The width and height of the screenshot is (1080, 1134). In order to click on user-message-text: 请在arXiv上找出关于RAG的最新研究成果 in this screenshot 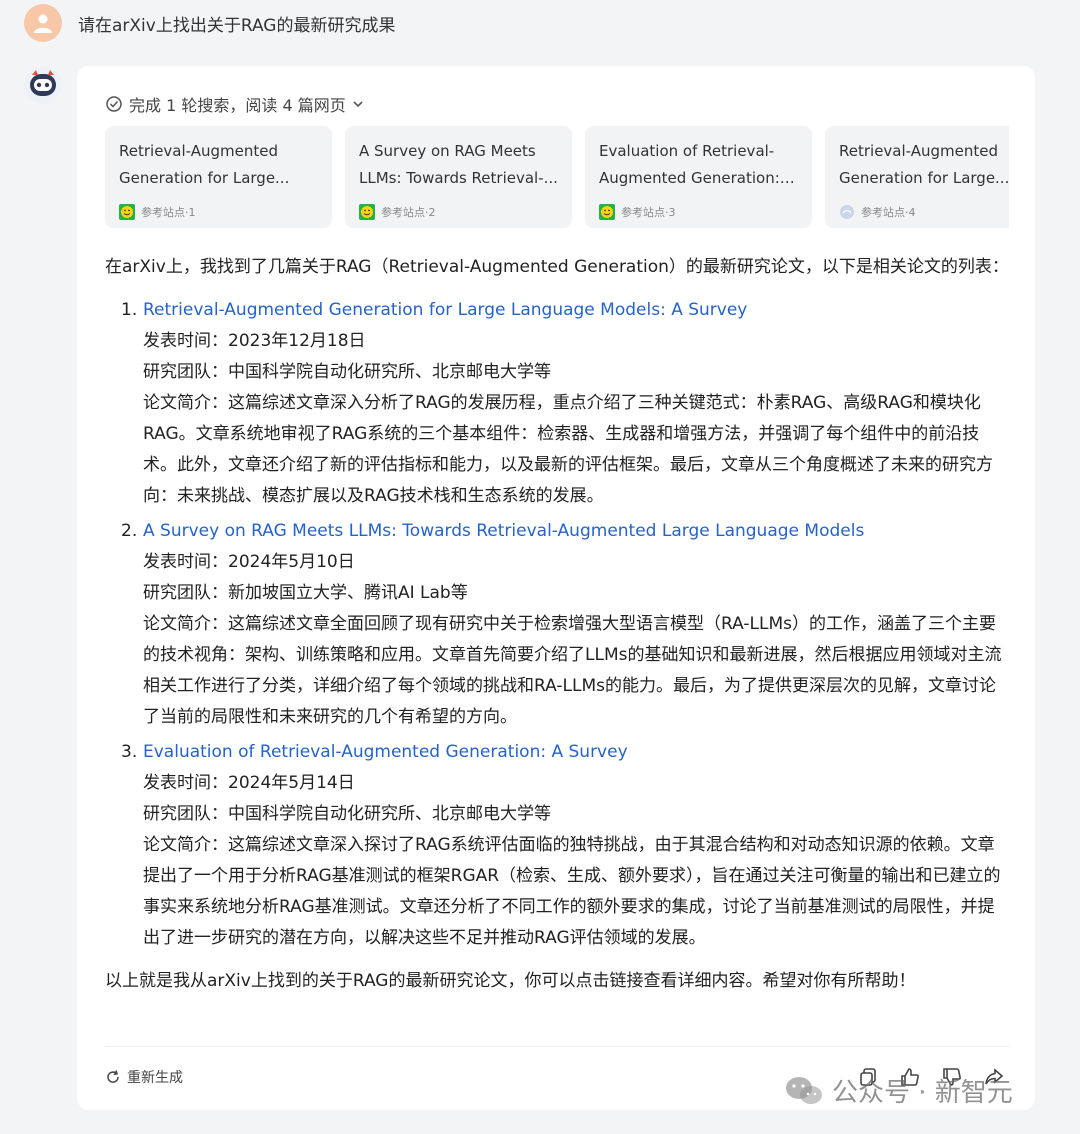, I will do `click(237, 25)`.